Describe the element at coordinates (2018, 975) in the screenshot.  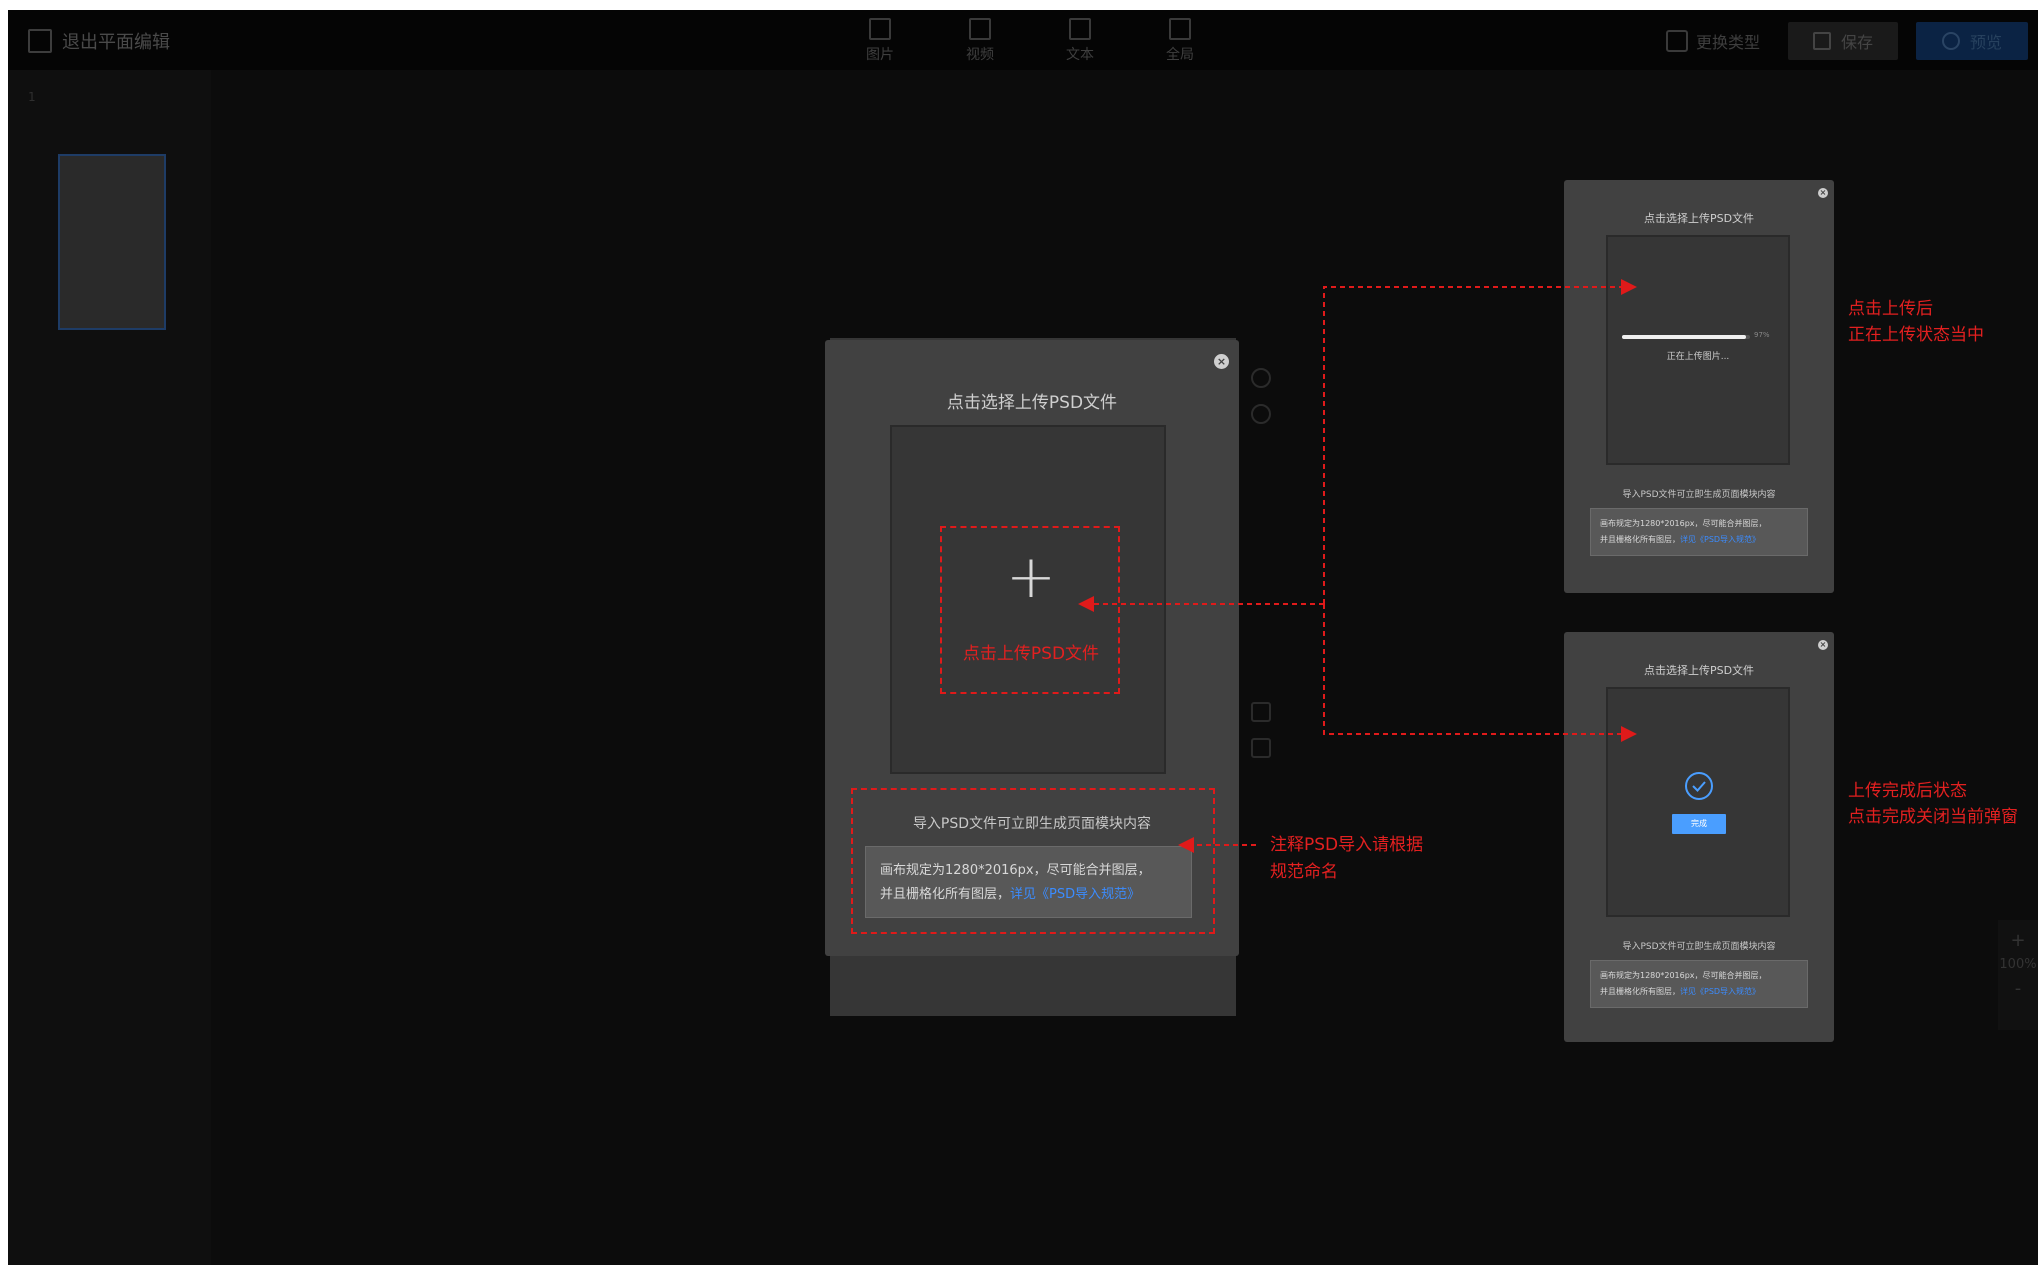
I see `zoom-control: + 100% -` at that location.